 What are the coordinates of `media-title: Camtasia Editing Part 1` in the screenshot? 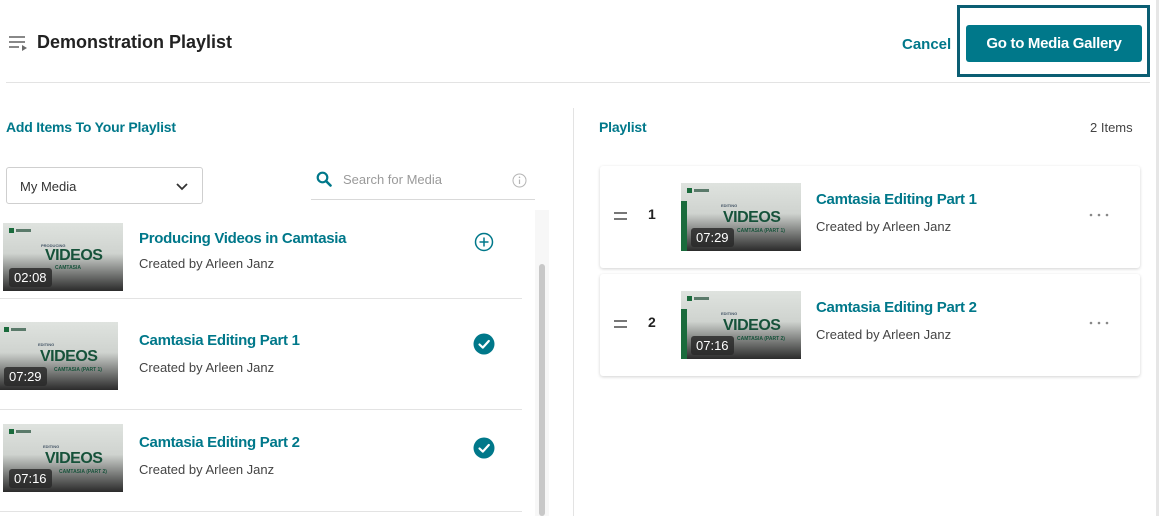 It's located at (219, 340).